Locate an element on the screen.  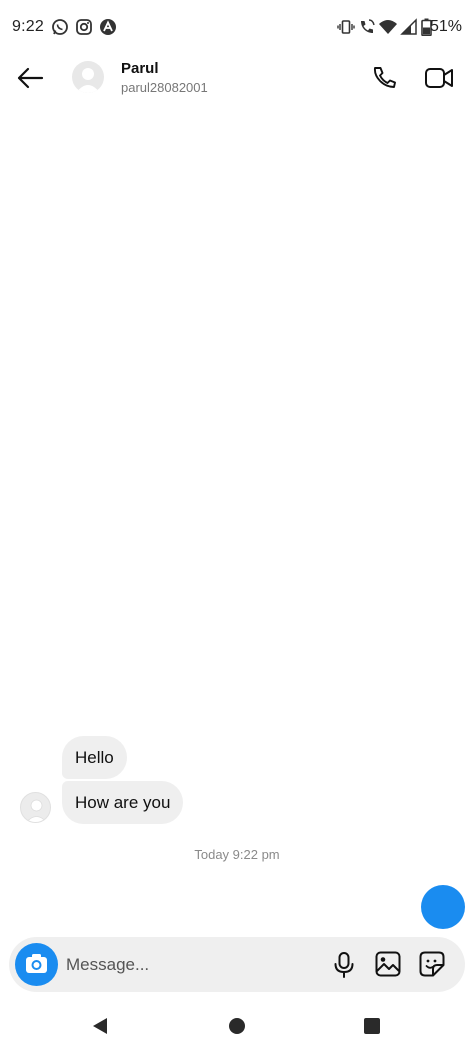
vibrate-icon is located at coordinates (346, 27).